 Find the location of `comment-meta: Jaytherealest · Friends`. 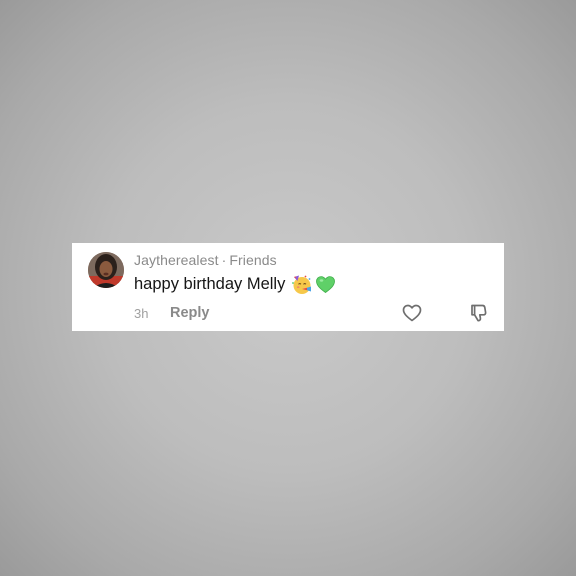

comment-meta: Jaytherealest · Friends is located at coordinates (205, 260).